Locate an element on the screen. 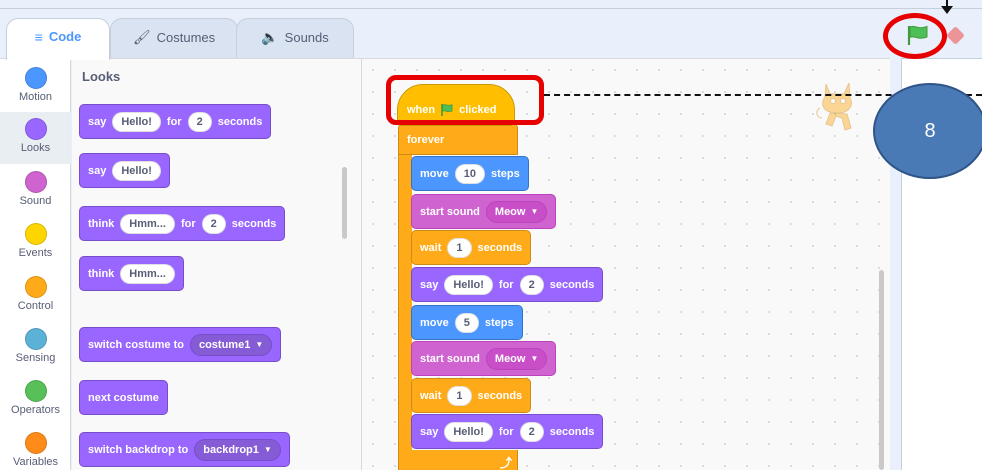  palette-switch-costume-block: switch costume to costume1 ▼ is located at coordinates (180, 344).